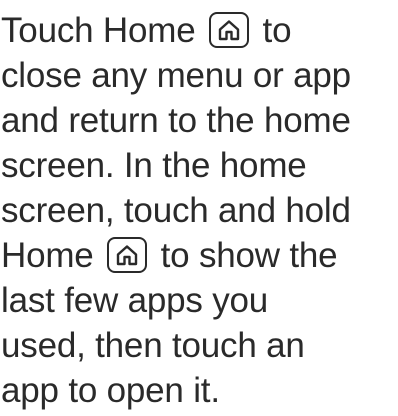 The image size is (398, 416). Describe the element at coordinates (98, 30) in the screenshot. I see `text-touch-home: Touch Home` at that location.